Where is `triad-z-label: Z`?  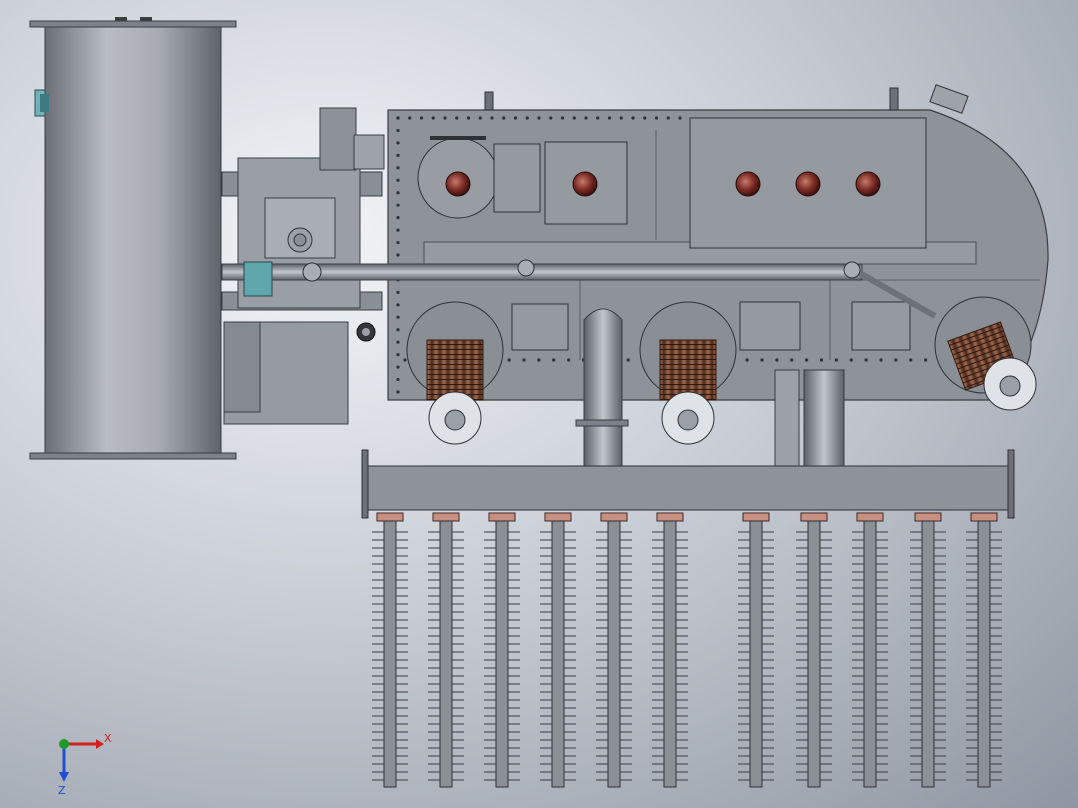 triad-z-label: Z is located at coordinates (62, 790).